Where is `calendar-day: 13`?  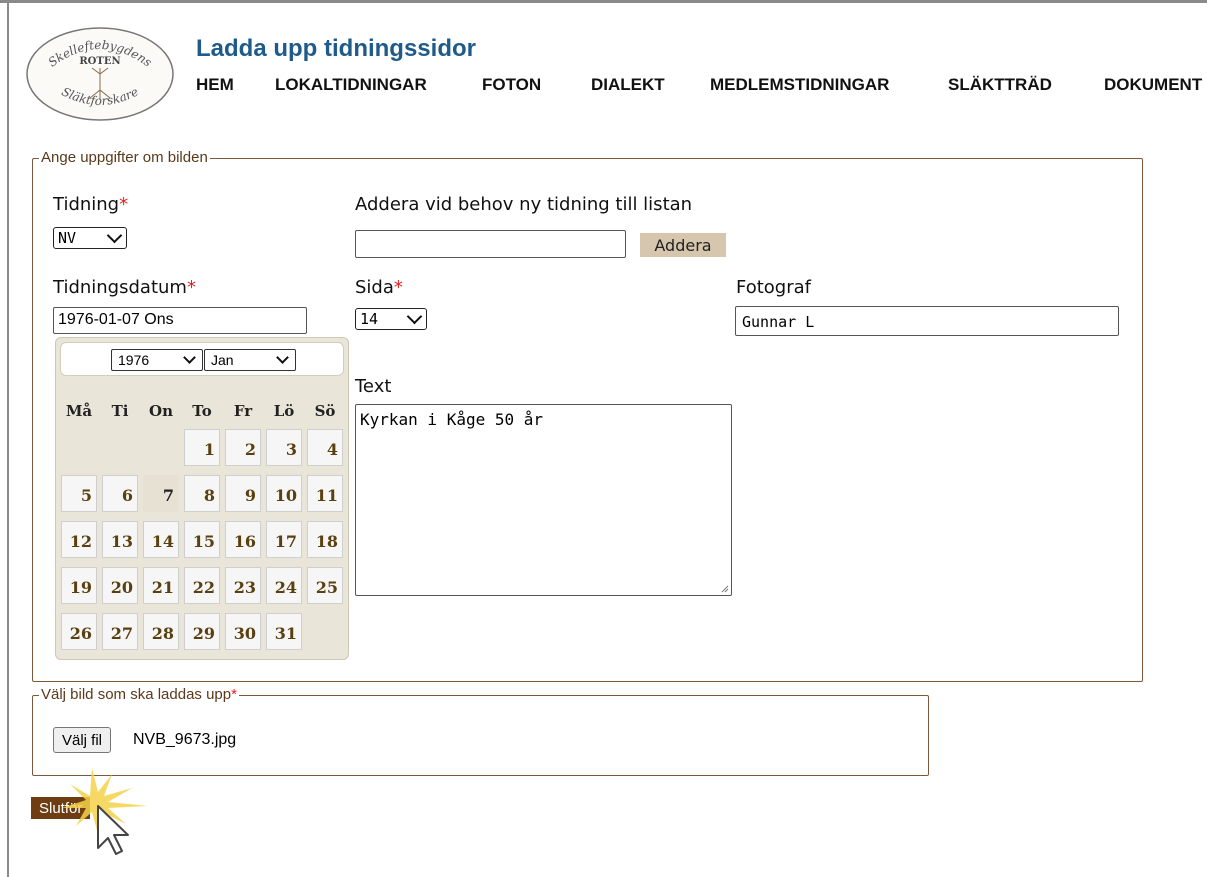
calendar-day: 13 is located at coordinates (120, 539).